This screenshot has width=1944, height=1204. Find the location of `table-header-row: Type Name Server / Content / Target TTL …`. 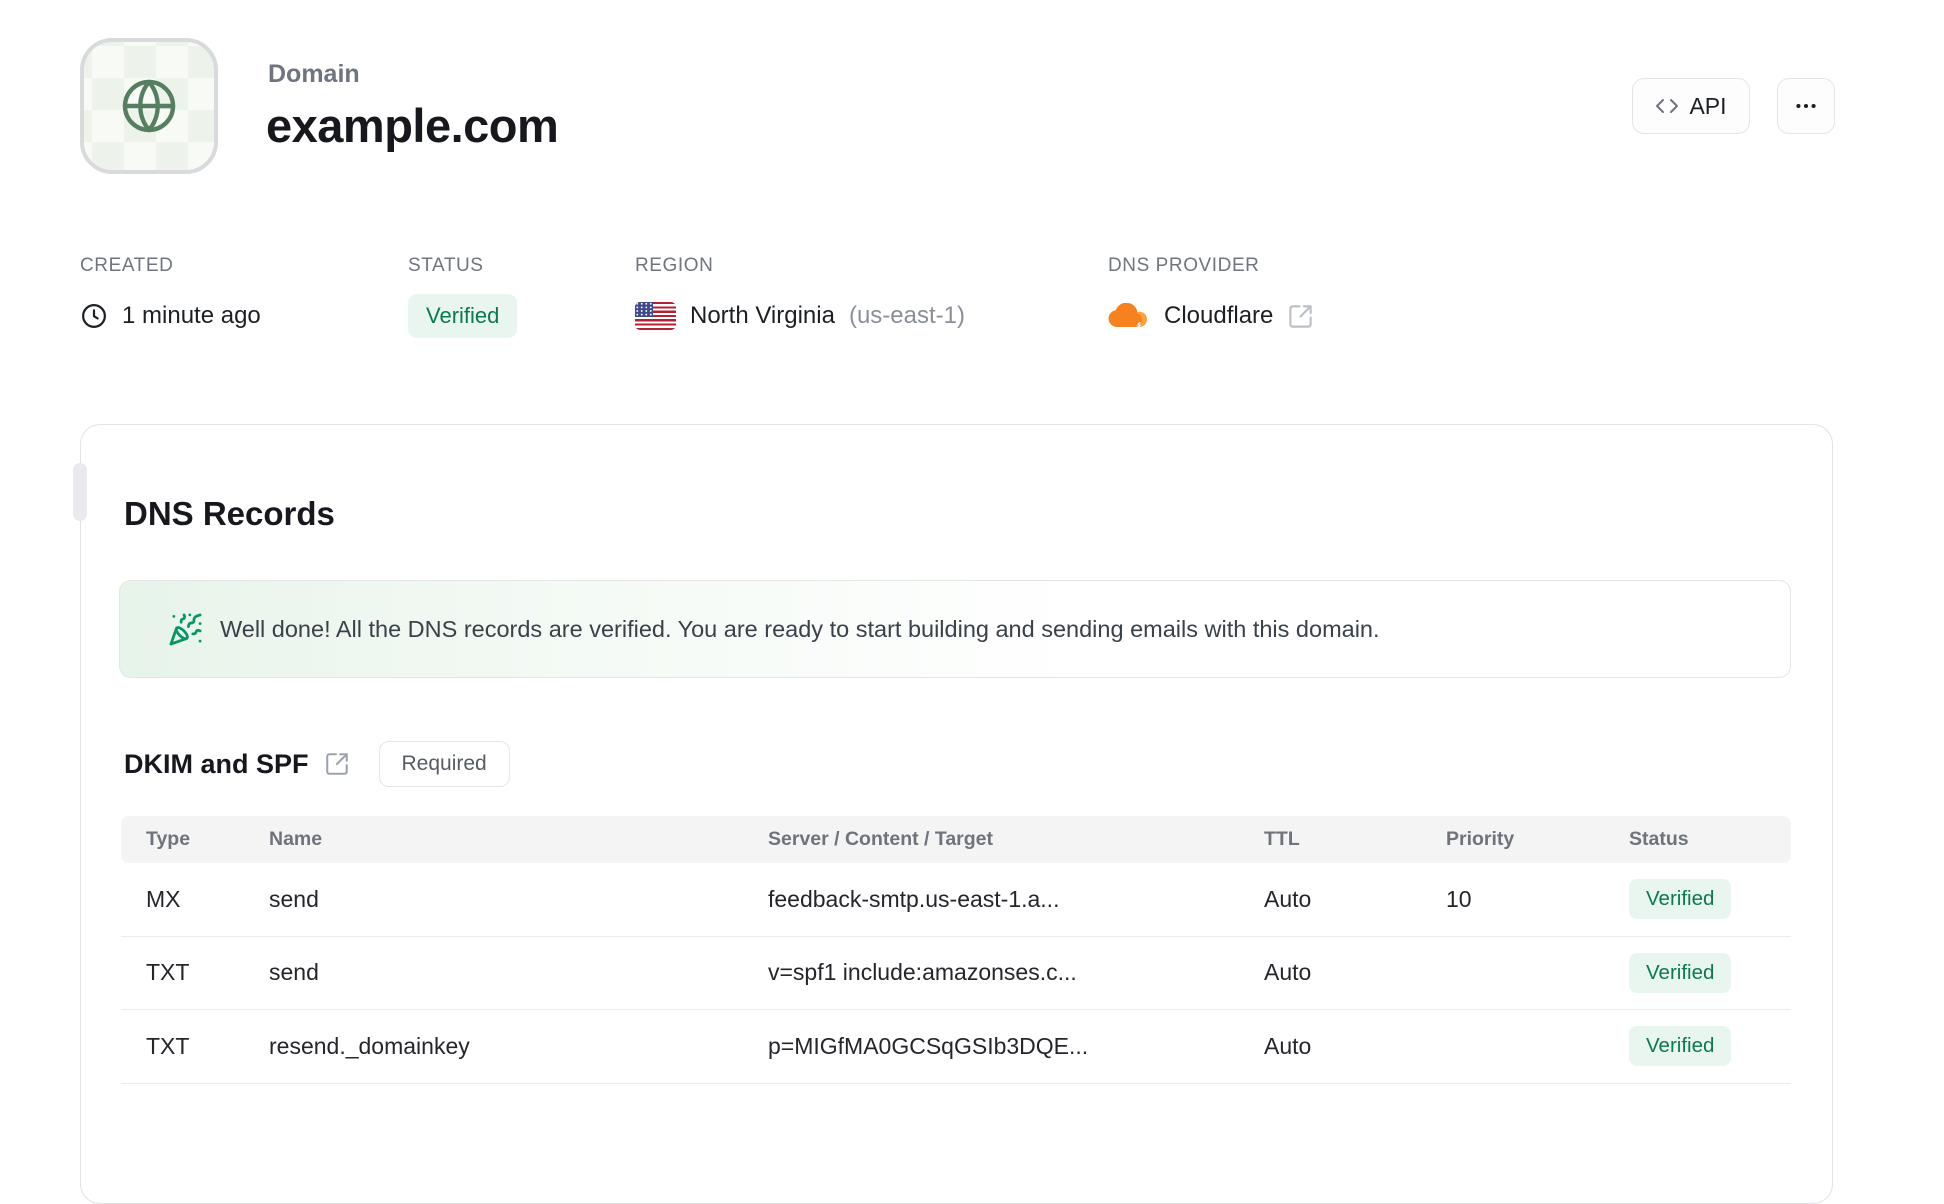

table-header-row: Type Name Server / Content / Target TTL … is located at coordinates (956, 839).